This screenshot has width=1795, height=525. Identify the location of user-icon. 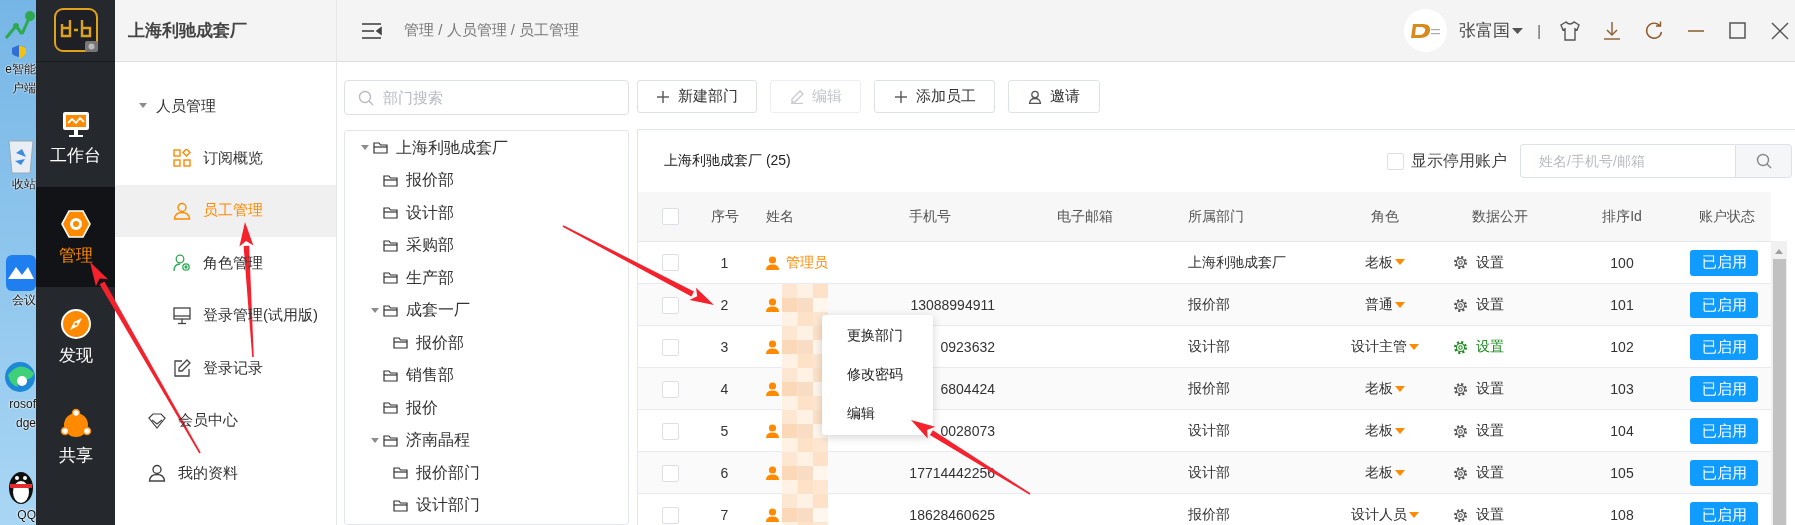
(157, 473).